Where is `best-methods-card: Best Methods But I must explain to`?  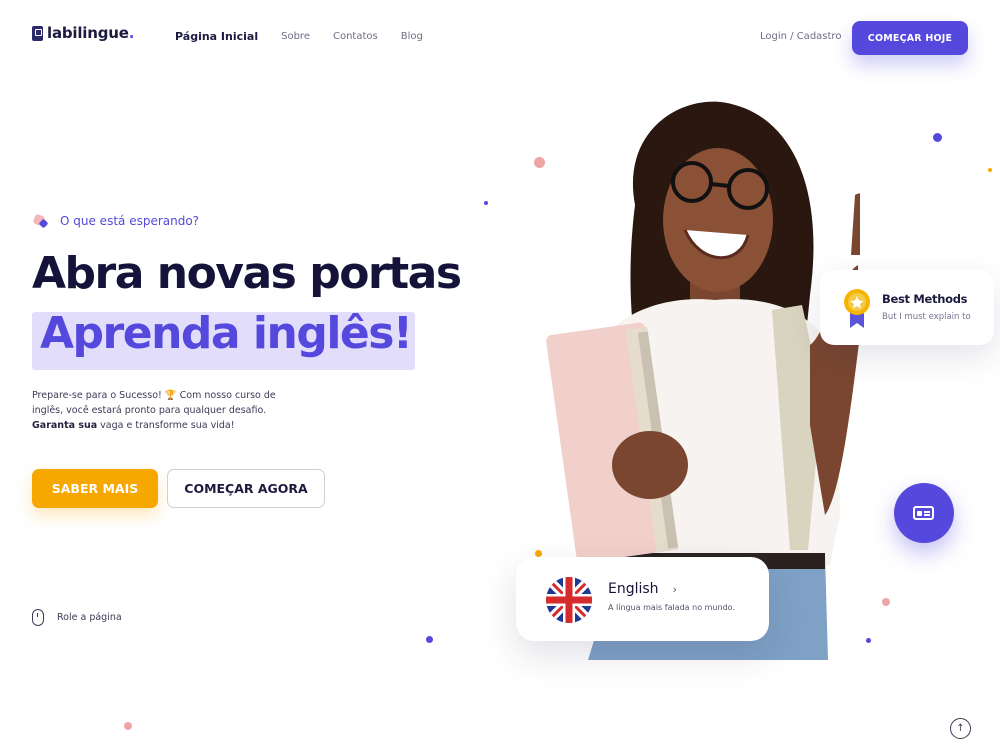 best-methods-card: Best Methods But I must explain to is located at coordinates (907, 307).